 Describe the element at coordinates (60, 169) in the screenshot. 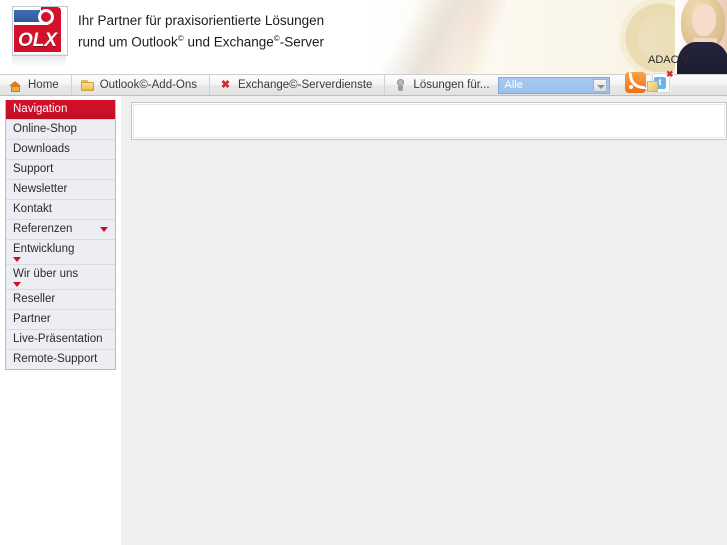

I see `sidebar-item-support: Support` at that location.